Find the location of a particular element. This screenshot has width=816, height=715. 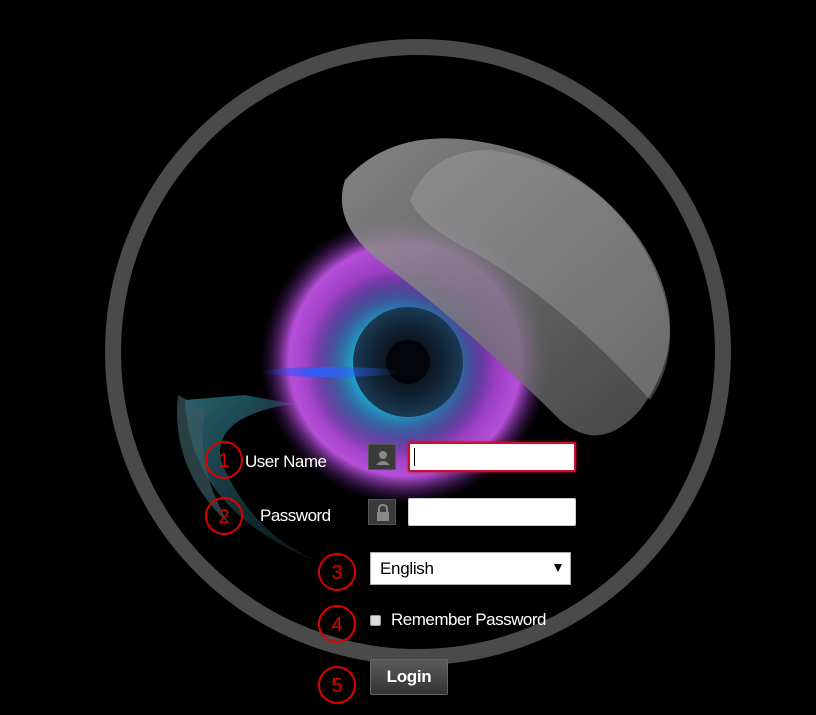

password-icon-box is located at coordinates (382, 512).